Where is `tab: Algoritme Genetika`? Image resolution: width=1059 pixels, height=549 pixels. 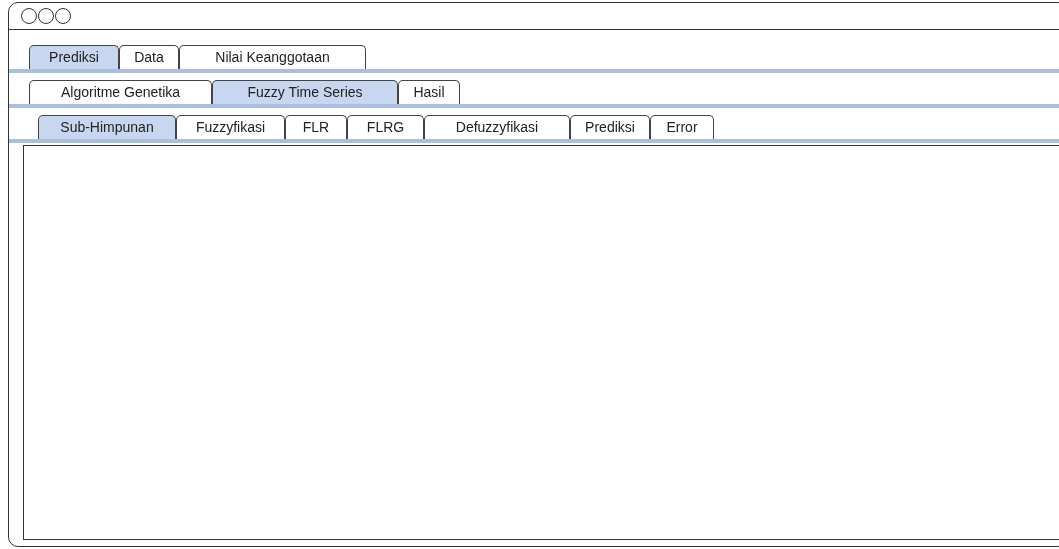 tab: Algoritme Genetika is located at coordinates (120, 92).